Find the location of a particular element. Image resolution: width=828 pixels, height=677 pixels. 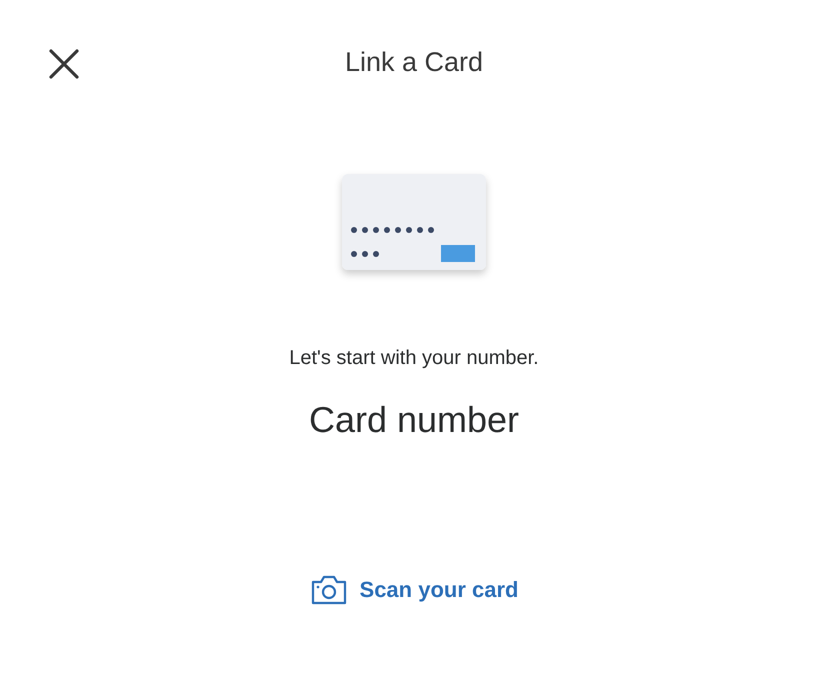

prompt-text: Let's start with your number. is located at coordinates (414, 358).